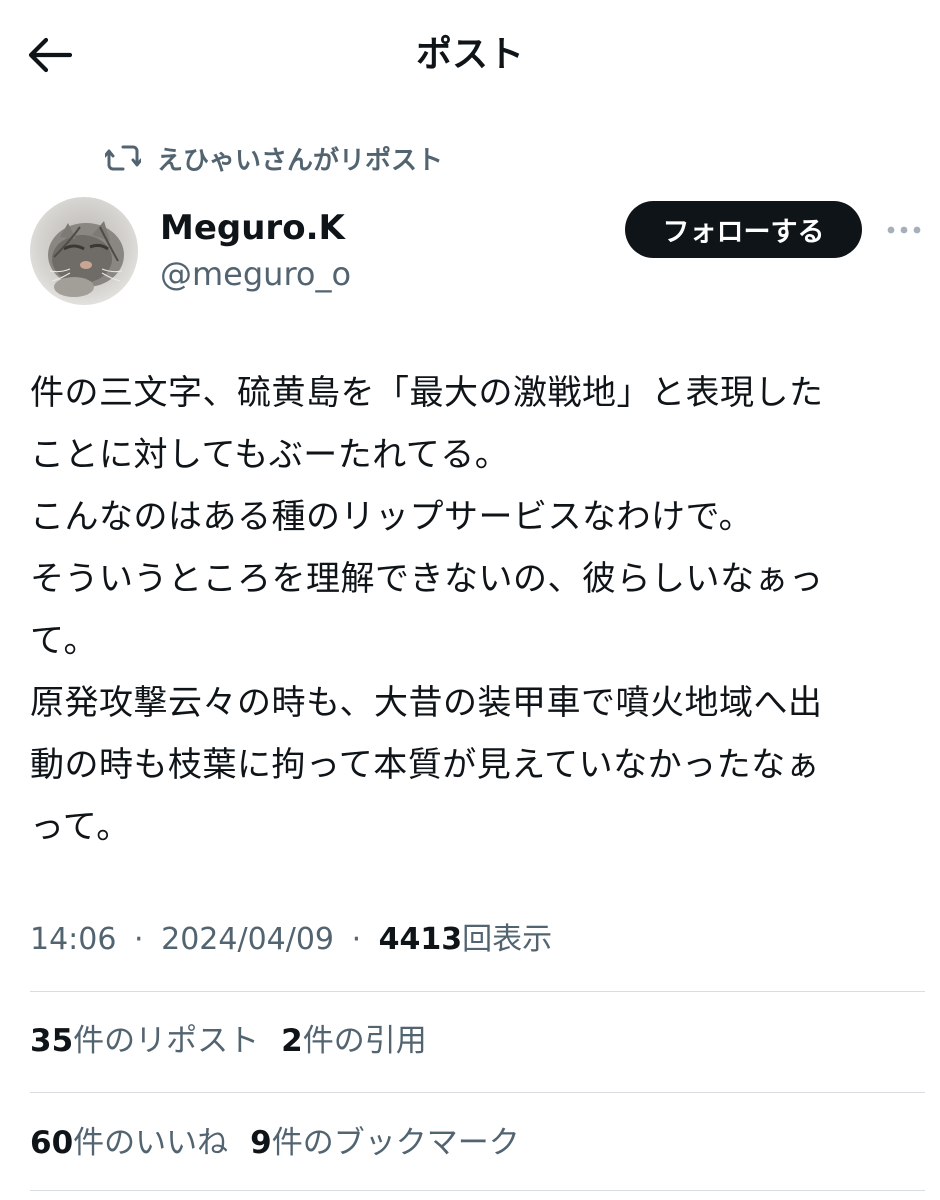  What do you see at coordinates (292, 1041) in the screenshot?
I see `quotes-count: 2` at bounding box center [292, 1041].